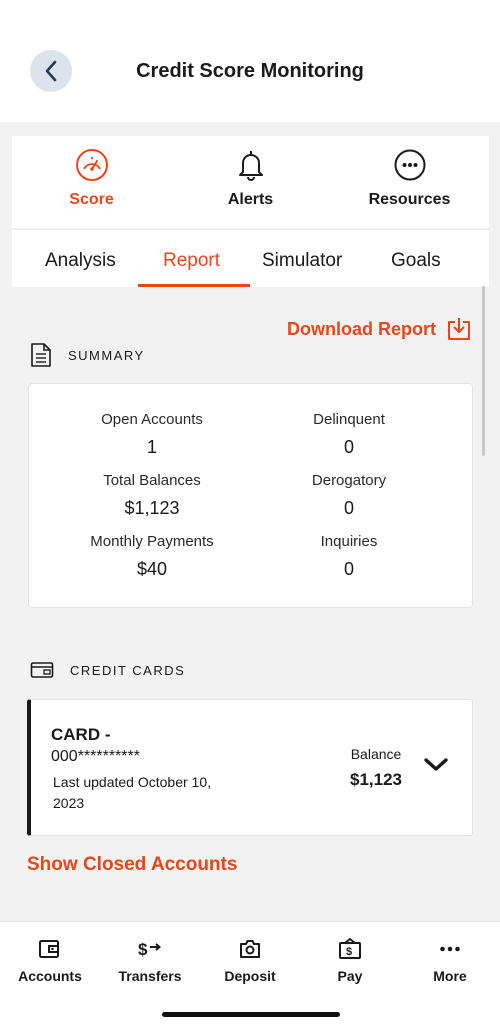  I want to click on credit-cards-heading: CREDIT CARDS, so click(107, 670).